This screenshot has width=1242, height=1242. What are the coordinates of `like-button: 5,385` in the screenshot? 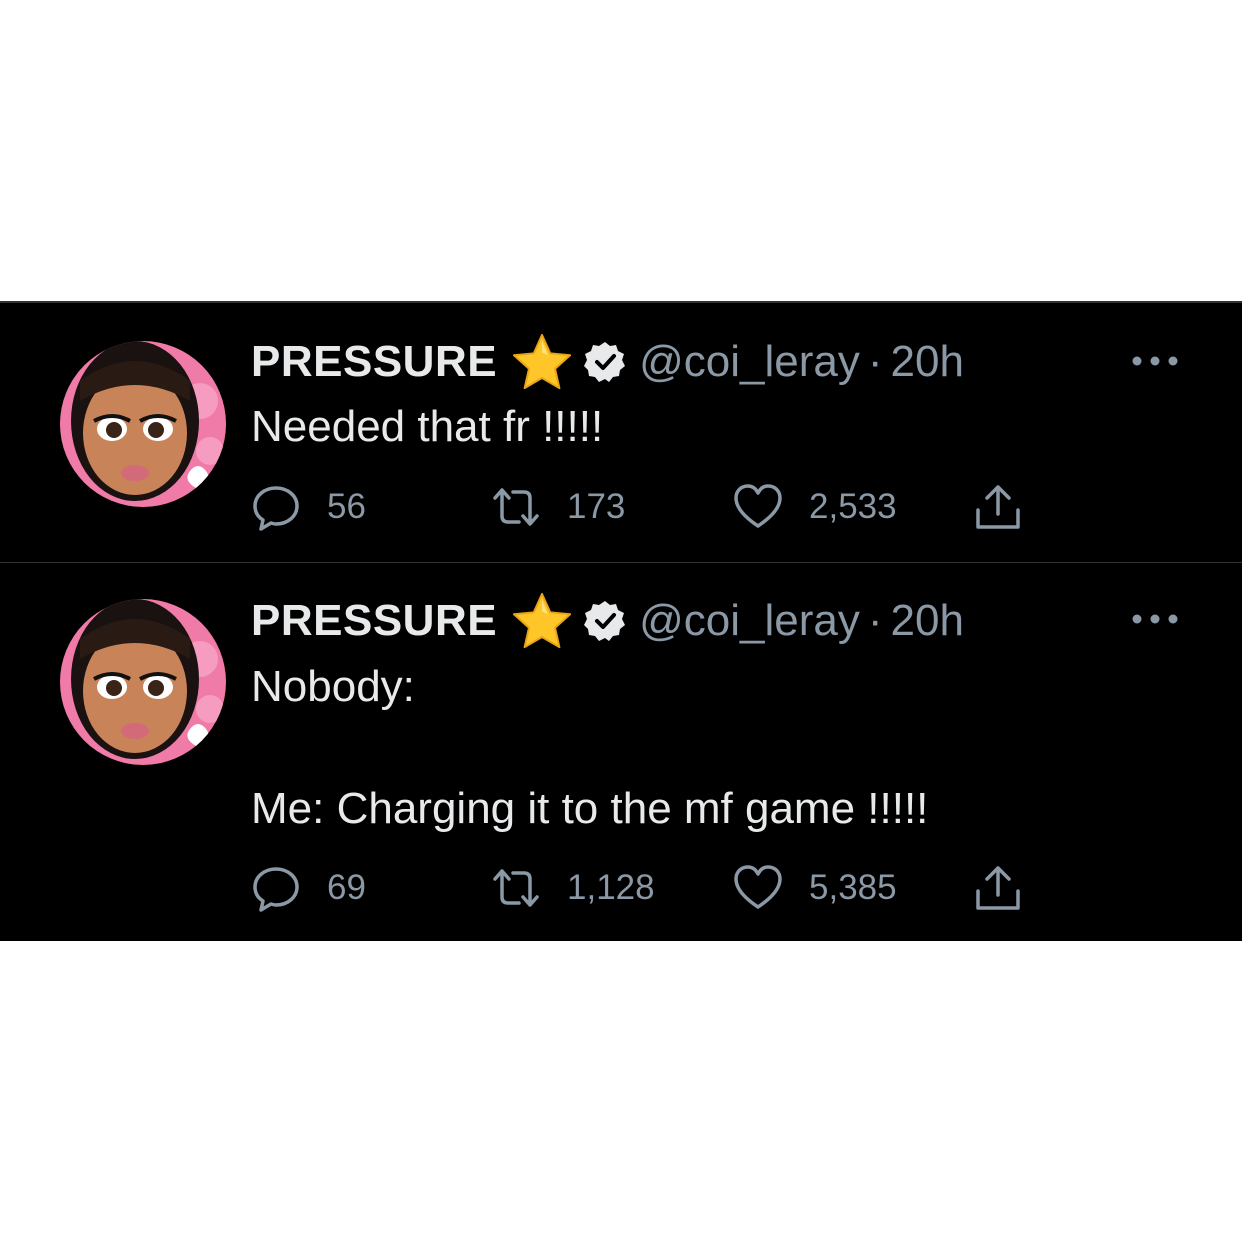 It's located at (815, 888).